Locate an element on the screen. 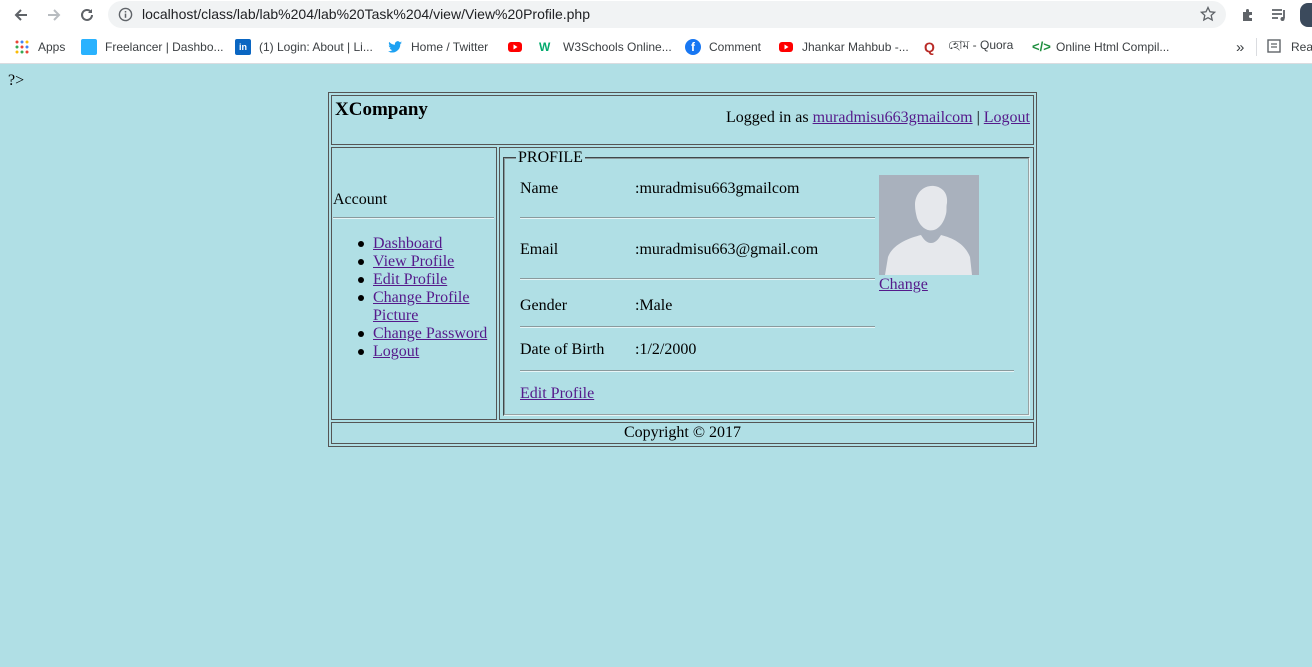 The height and width of the screenshot is (667, 1312). bookmark-apps: Apps is located at coordinates (39, 47).